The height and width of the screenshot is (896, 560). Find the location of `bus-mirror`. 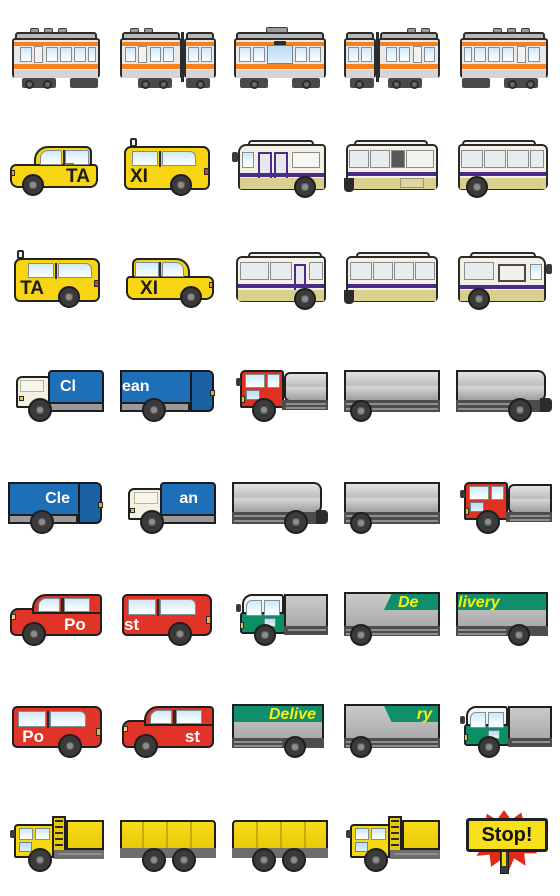

bus-mirror is located at coordinates (549, 269).